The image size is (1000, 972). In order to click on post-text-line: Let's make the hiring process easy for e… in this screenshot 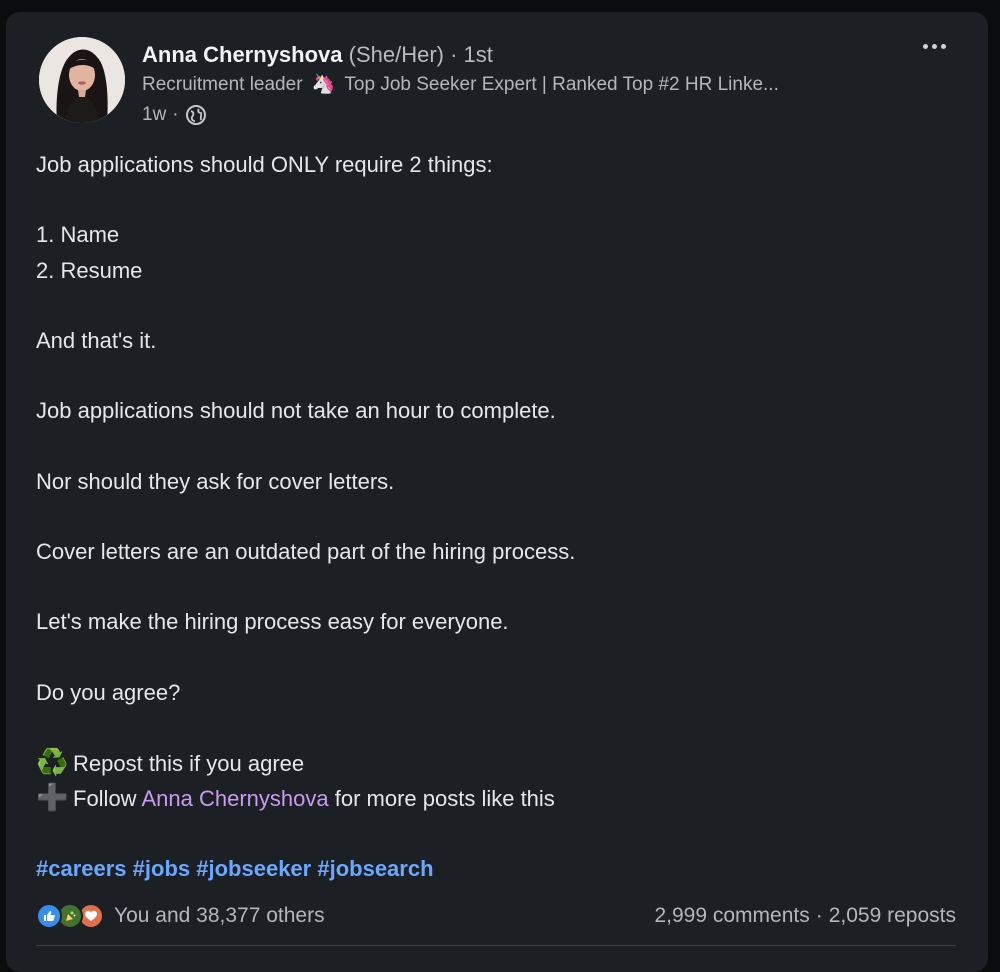, I will do `click(272, 622)`.